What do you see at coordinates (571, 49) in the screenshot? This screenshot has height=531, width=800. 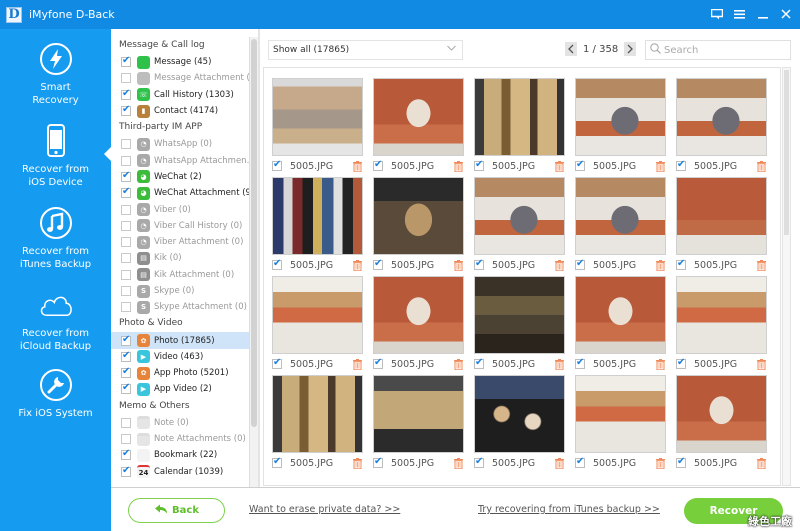 I see `prev-page-button` at bounding box center [571, 49].